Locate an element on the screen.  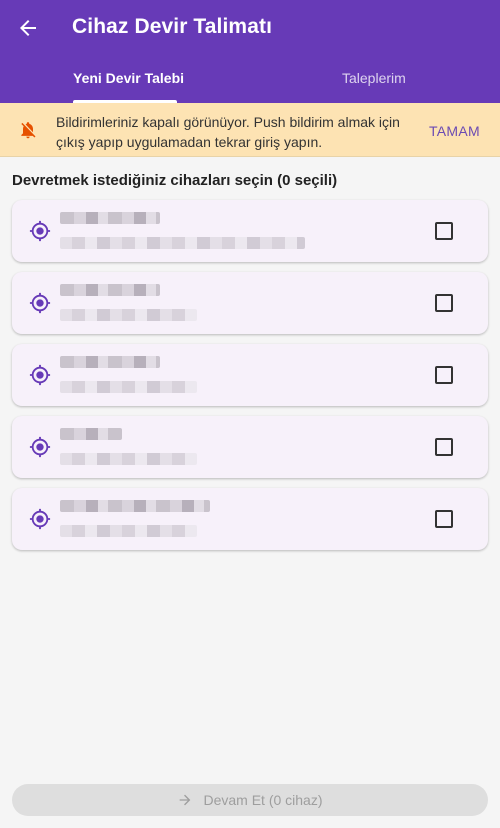
banner-ok-button: TAMAM is located at coordinates (454, 131).